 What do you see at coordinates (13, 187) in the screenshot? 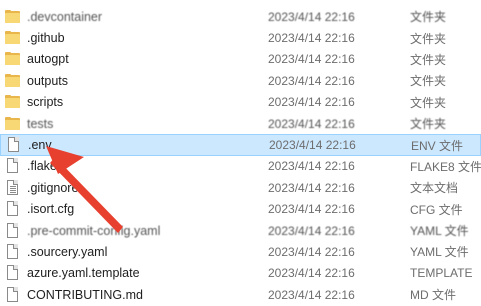
I see `text-file-icon` at bounding box center [13, 187].